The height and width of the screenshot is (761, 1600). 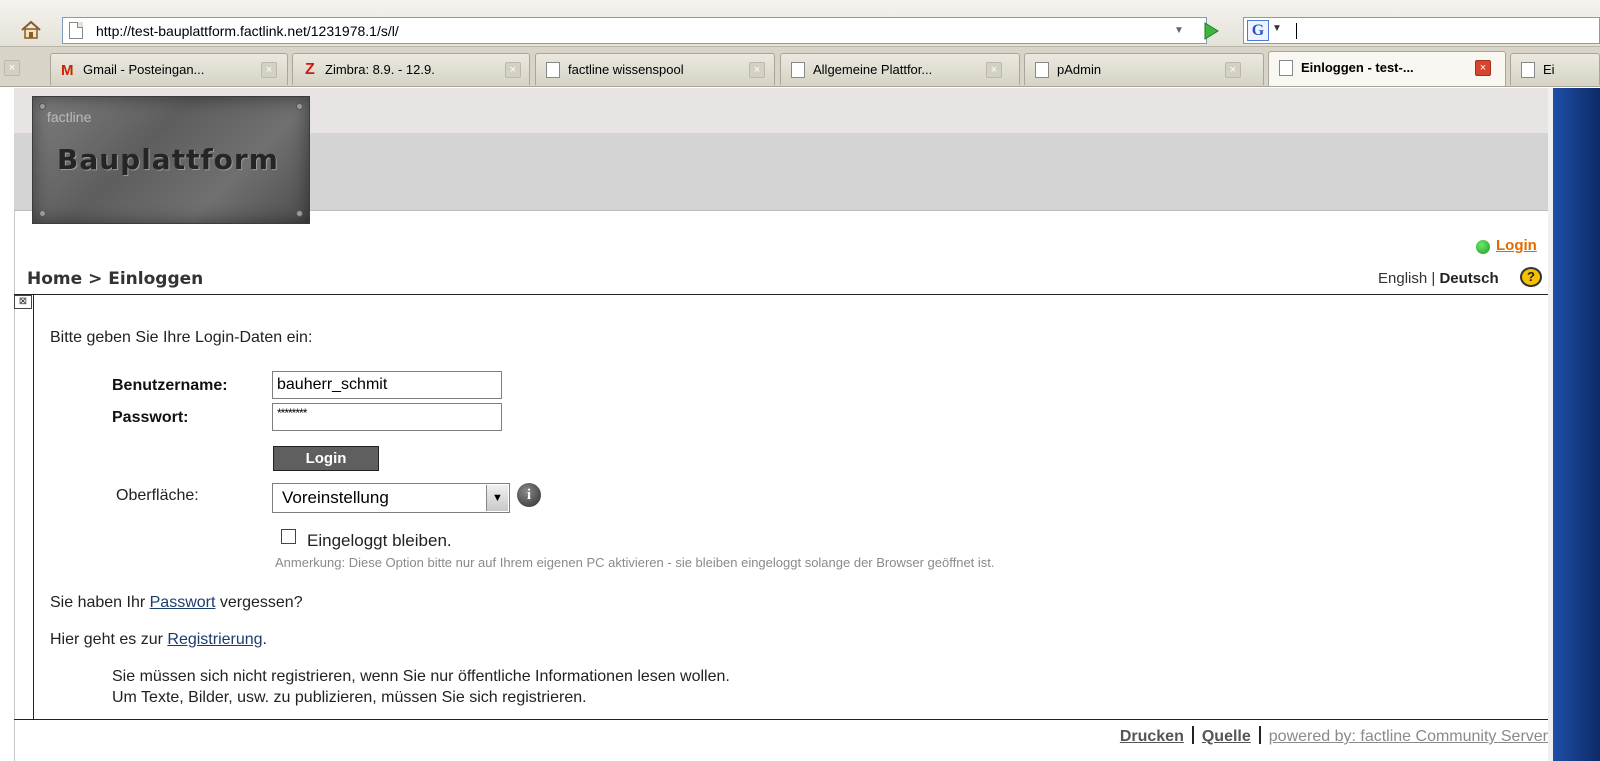 What do you see at coordinates (379, 541) in the screenshot?
I see `remember-me-label: Eingeloggt bleiben.` at bounding box center [379, 541].